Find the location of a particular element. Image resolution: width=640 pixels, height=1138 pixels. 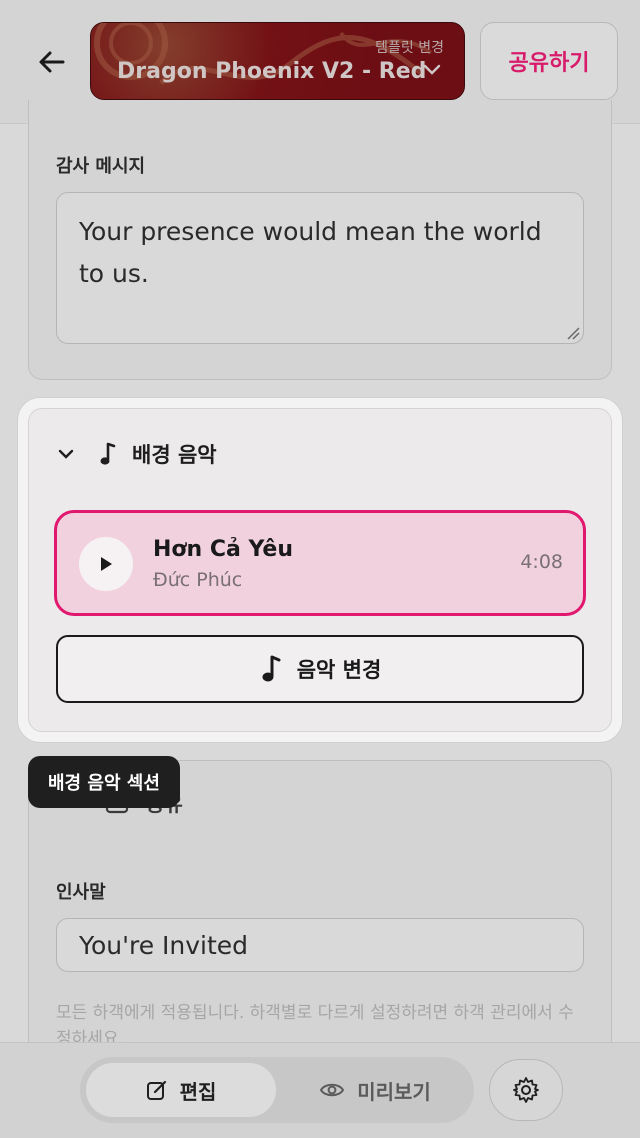

tab-preview-label: 미리보기 is located at coordinates (394, 1091).